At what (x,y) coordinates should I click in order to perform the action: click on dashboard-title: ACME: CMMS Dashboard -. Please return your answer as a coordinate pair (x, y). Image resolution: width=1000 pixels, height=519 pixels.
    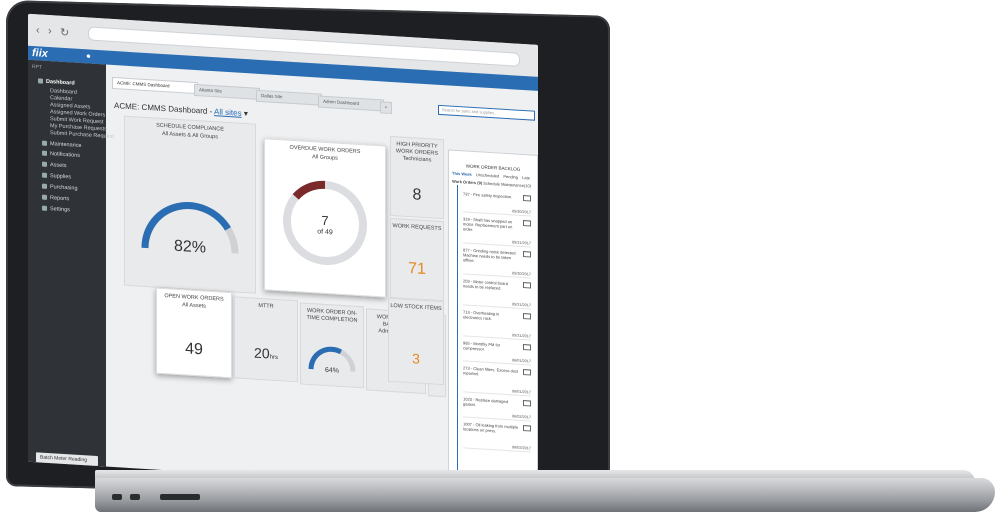
    Looking at the image, I should click on (163, 109).